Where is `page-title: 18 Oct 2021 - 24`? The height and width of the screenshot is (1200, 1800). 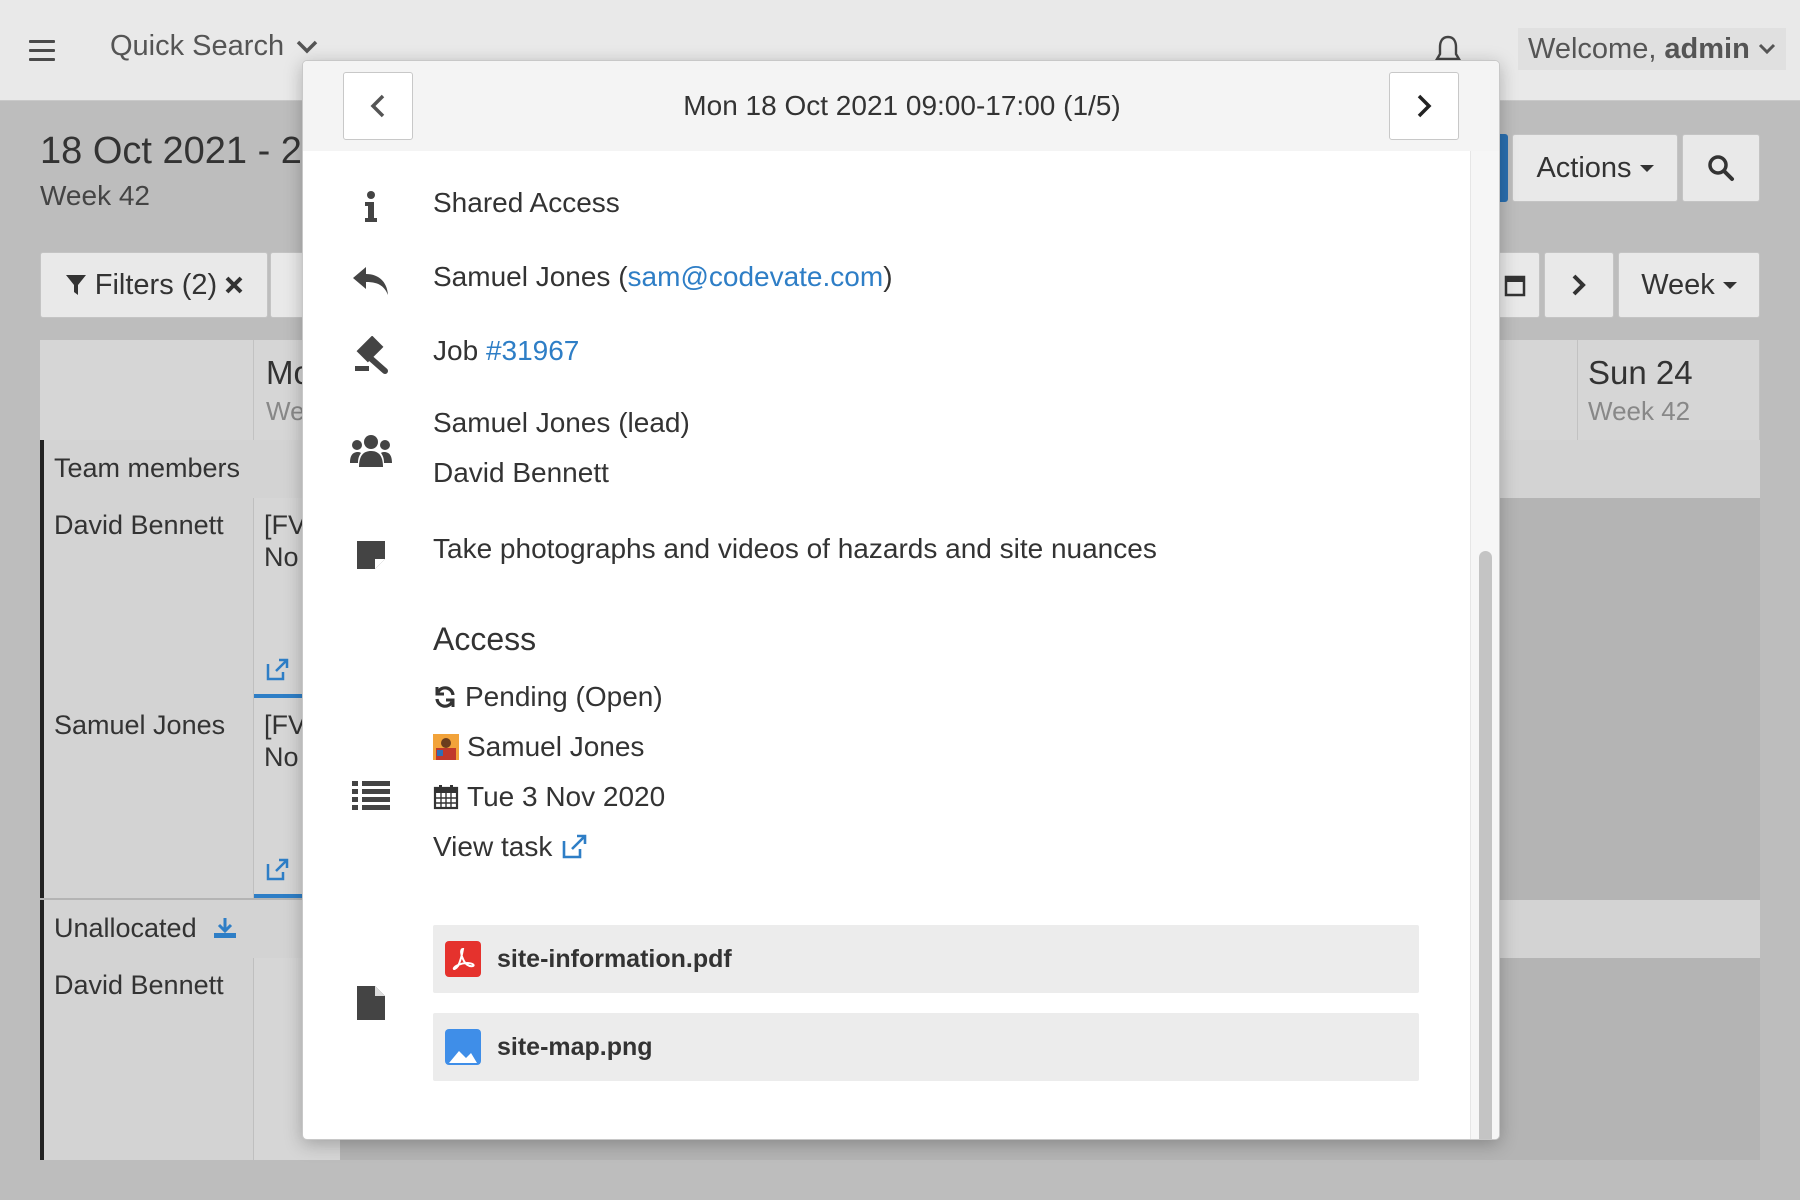 page-title: 18 Oct 2021 - 24 is located at coordinates (182, 151).